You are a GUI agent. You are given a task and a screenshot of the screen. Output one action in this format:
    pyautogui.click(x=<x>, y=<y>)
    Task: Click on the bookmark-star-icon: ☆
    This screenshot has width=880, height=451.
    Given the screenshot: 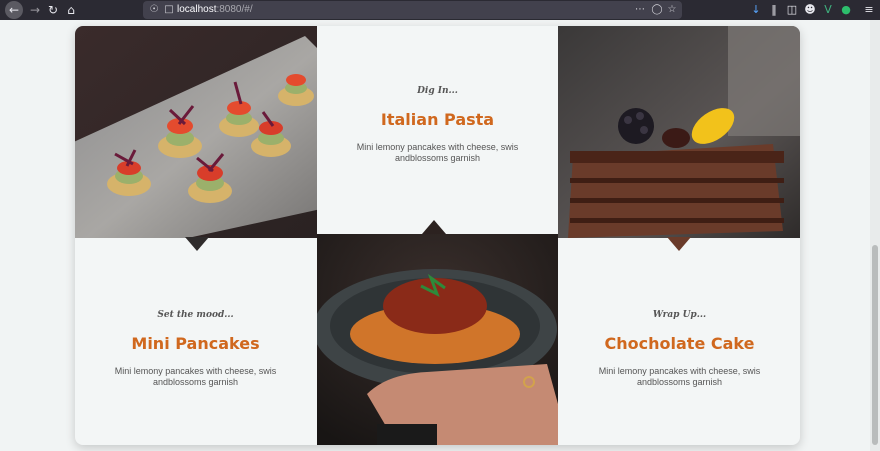 What is the action you would take?
    pyautogui.click(x=672, y=10)
    